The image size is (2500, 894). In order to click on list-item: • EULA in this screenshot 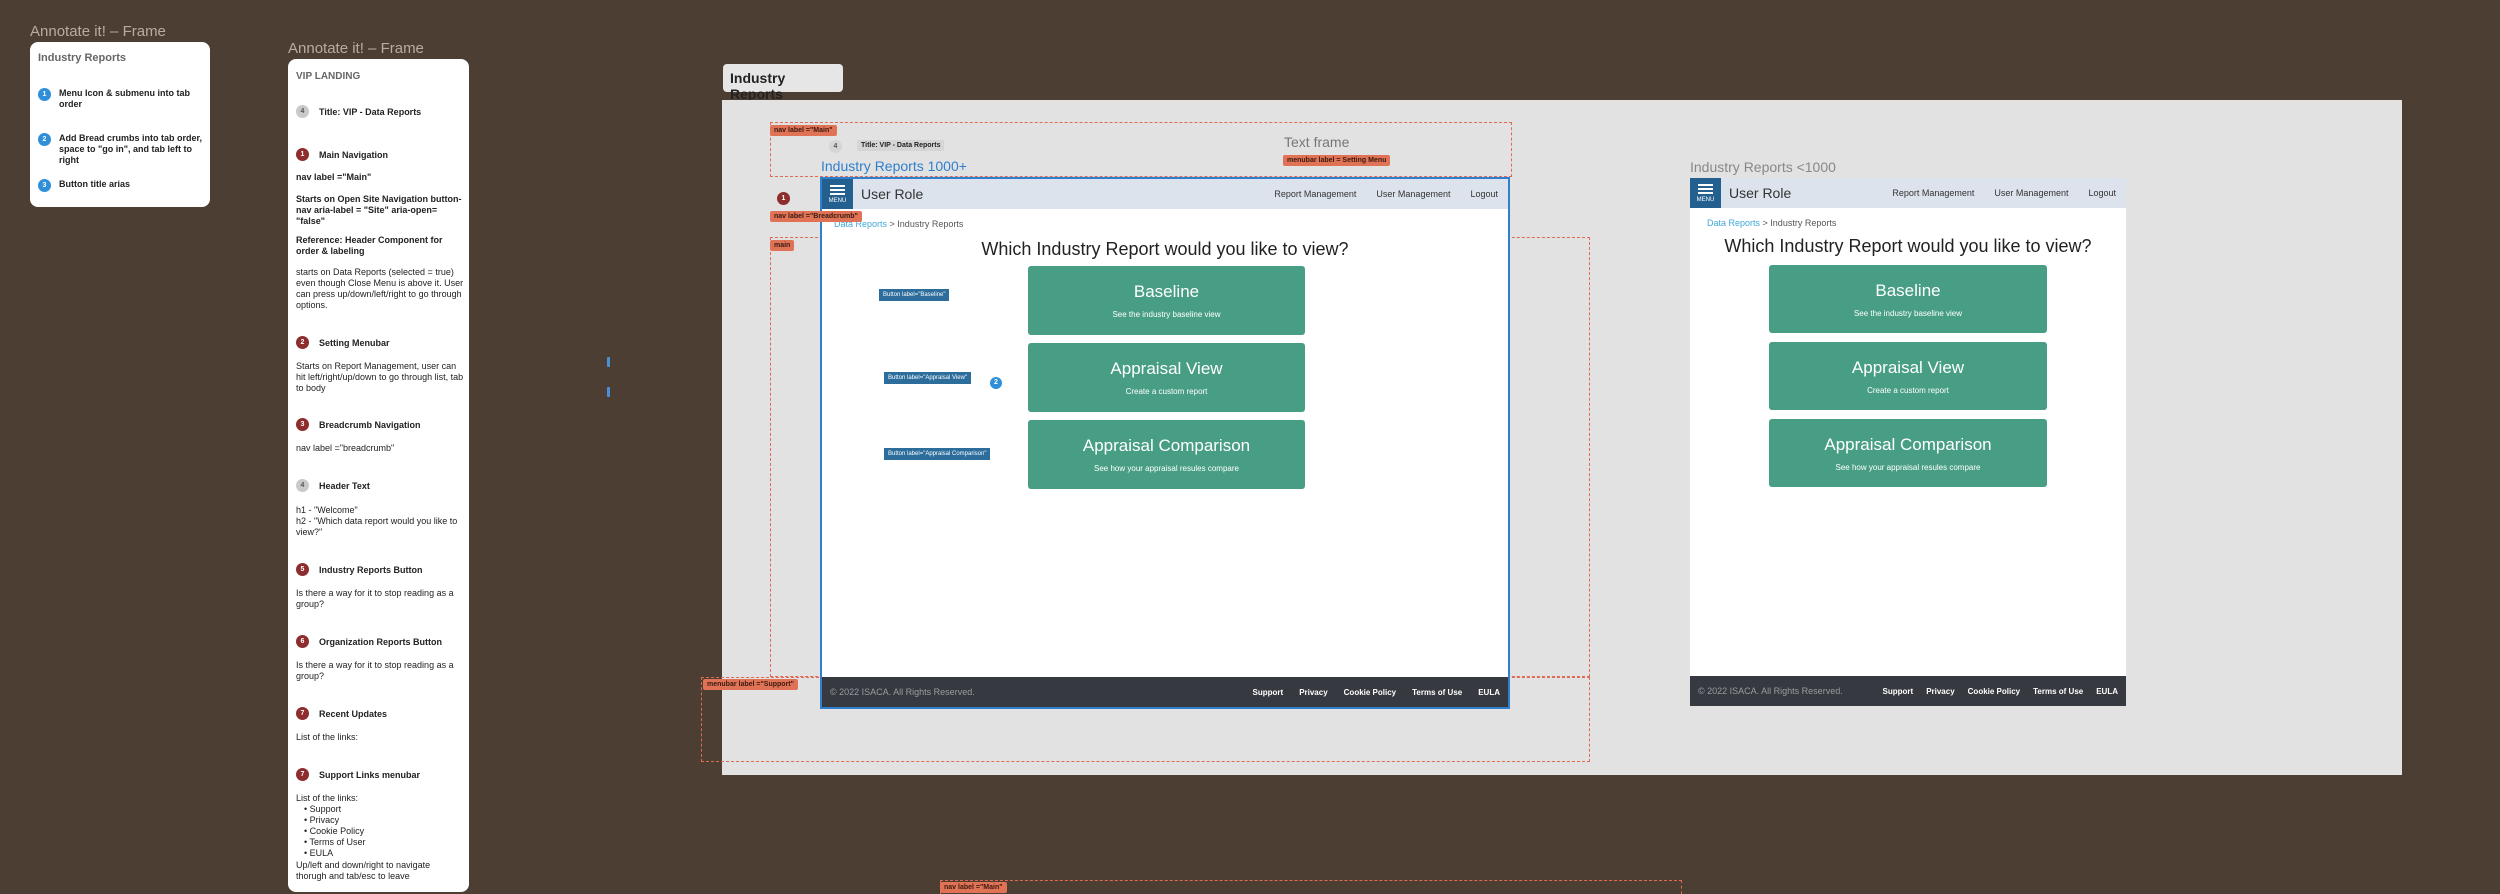, I will do `click(319, 853)`.